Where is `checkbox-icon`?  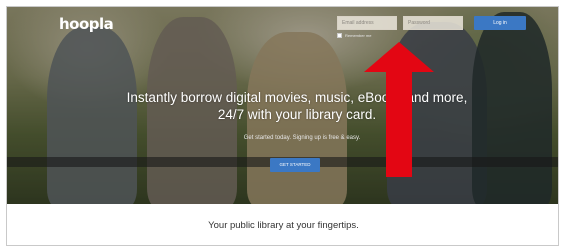 checkbox-icon is located at coordinates (339, 35).